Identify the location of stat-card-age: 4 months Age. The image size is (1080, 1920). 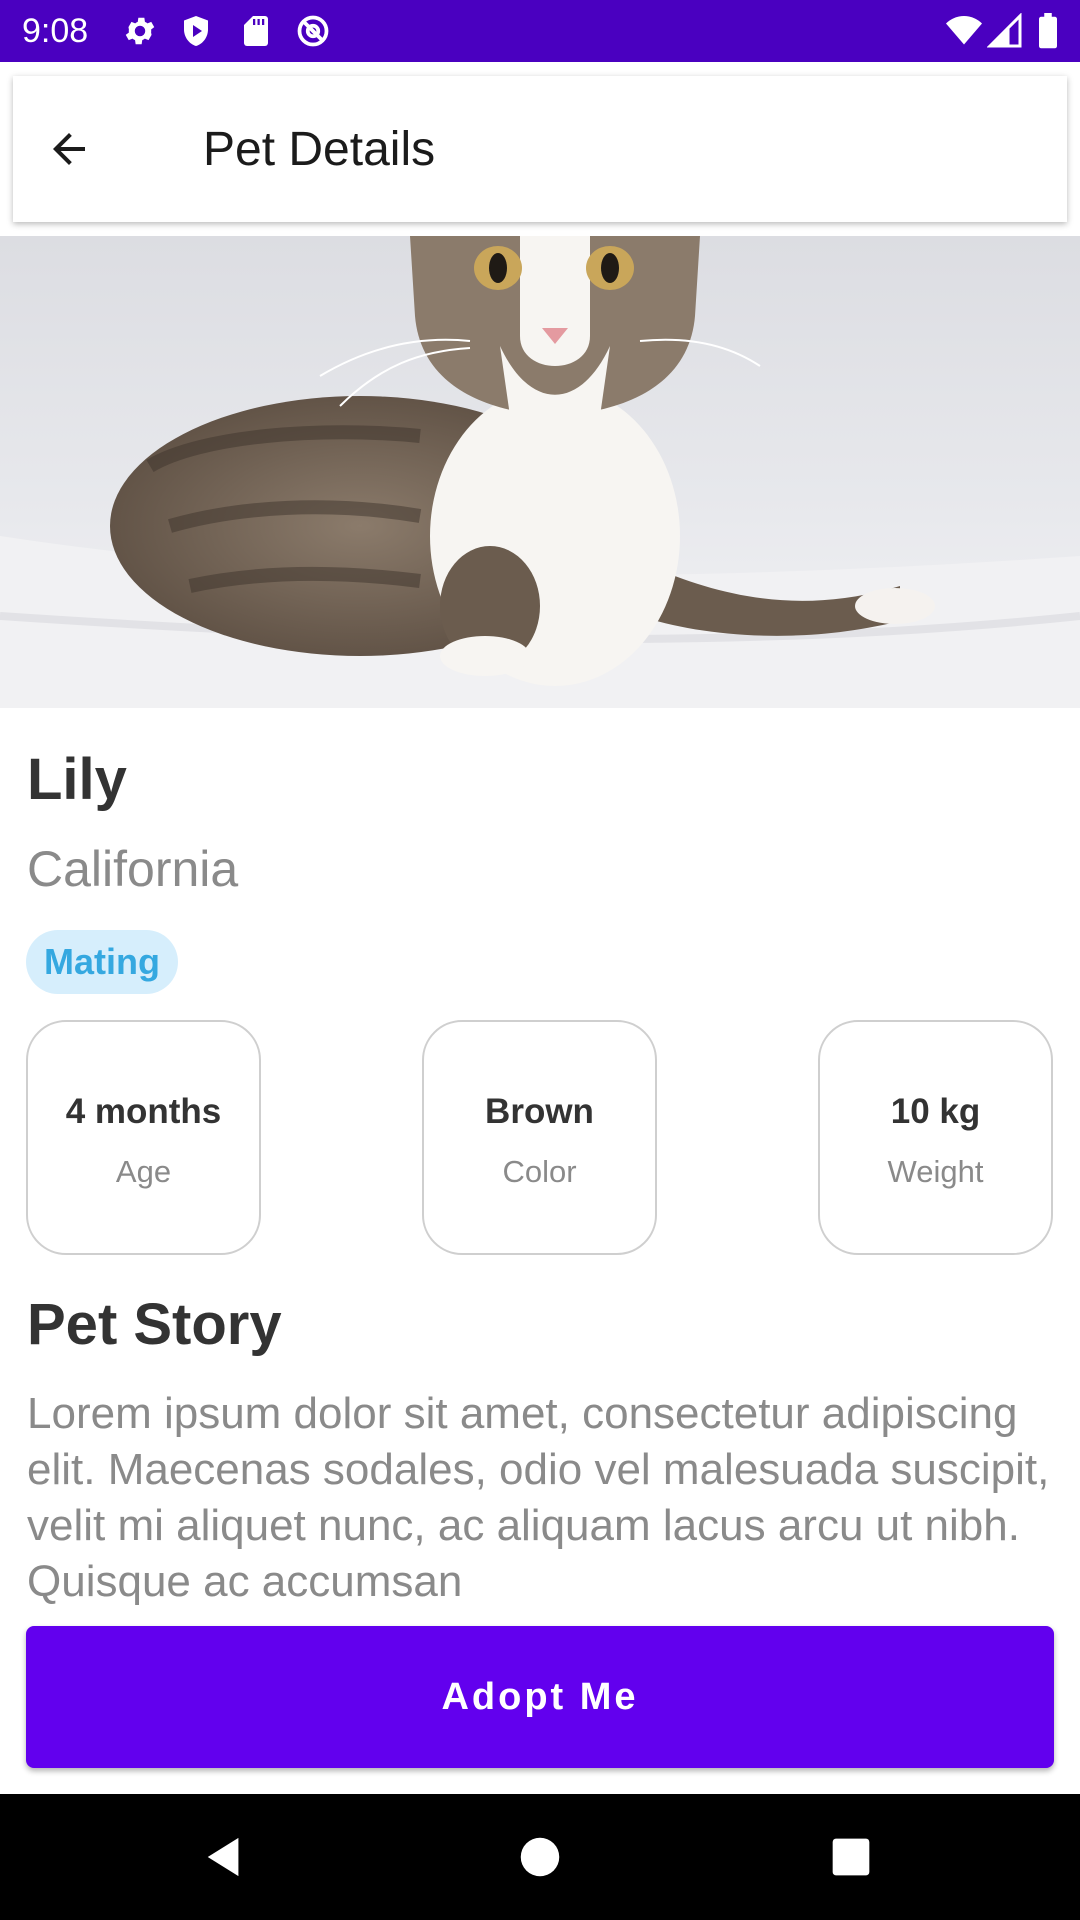
(143, 1137).